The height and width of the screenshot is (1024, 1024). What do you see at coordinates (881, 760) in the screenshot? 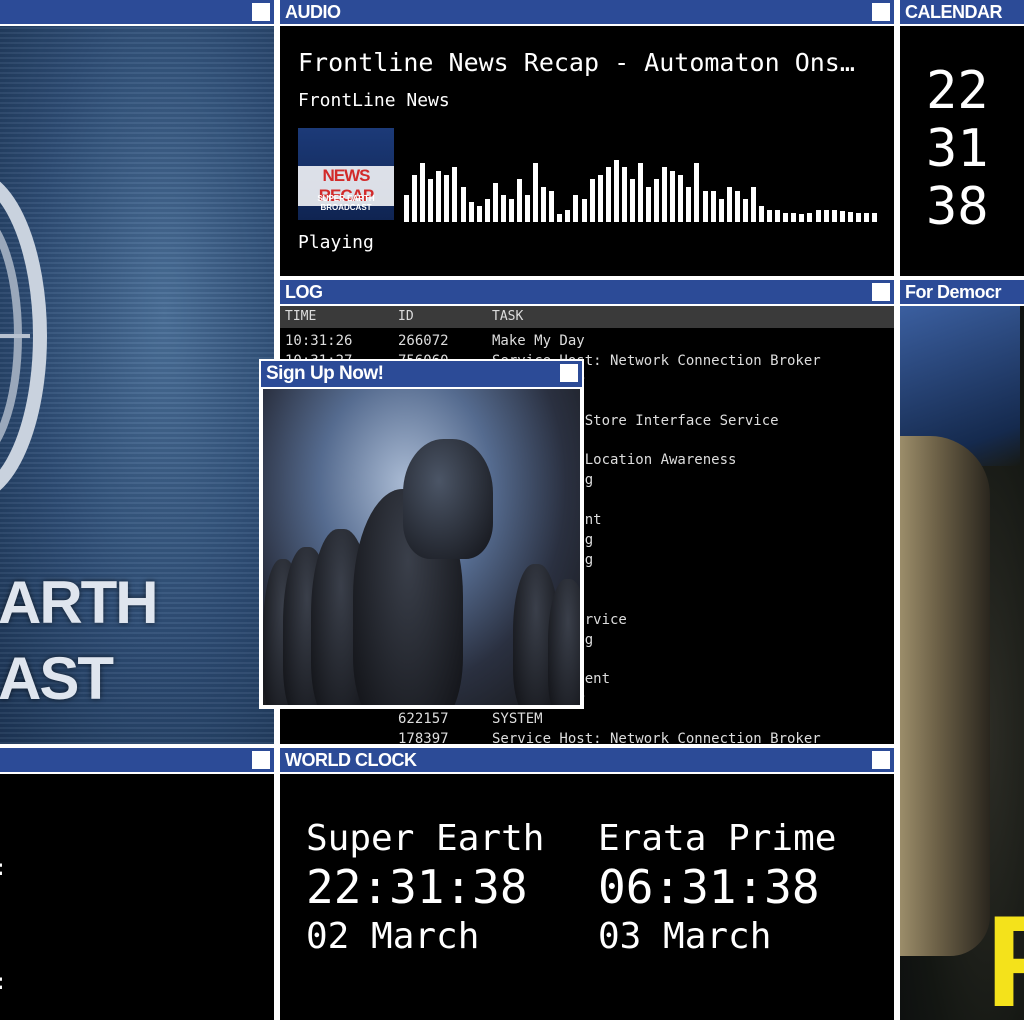
I see `world-clock-close-button` at bounding box center [881, 760].